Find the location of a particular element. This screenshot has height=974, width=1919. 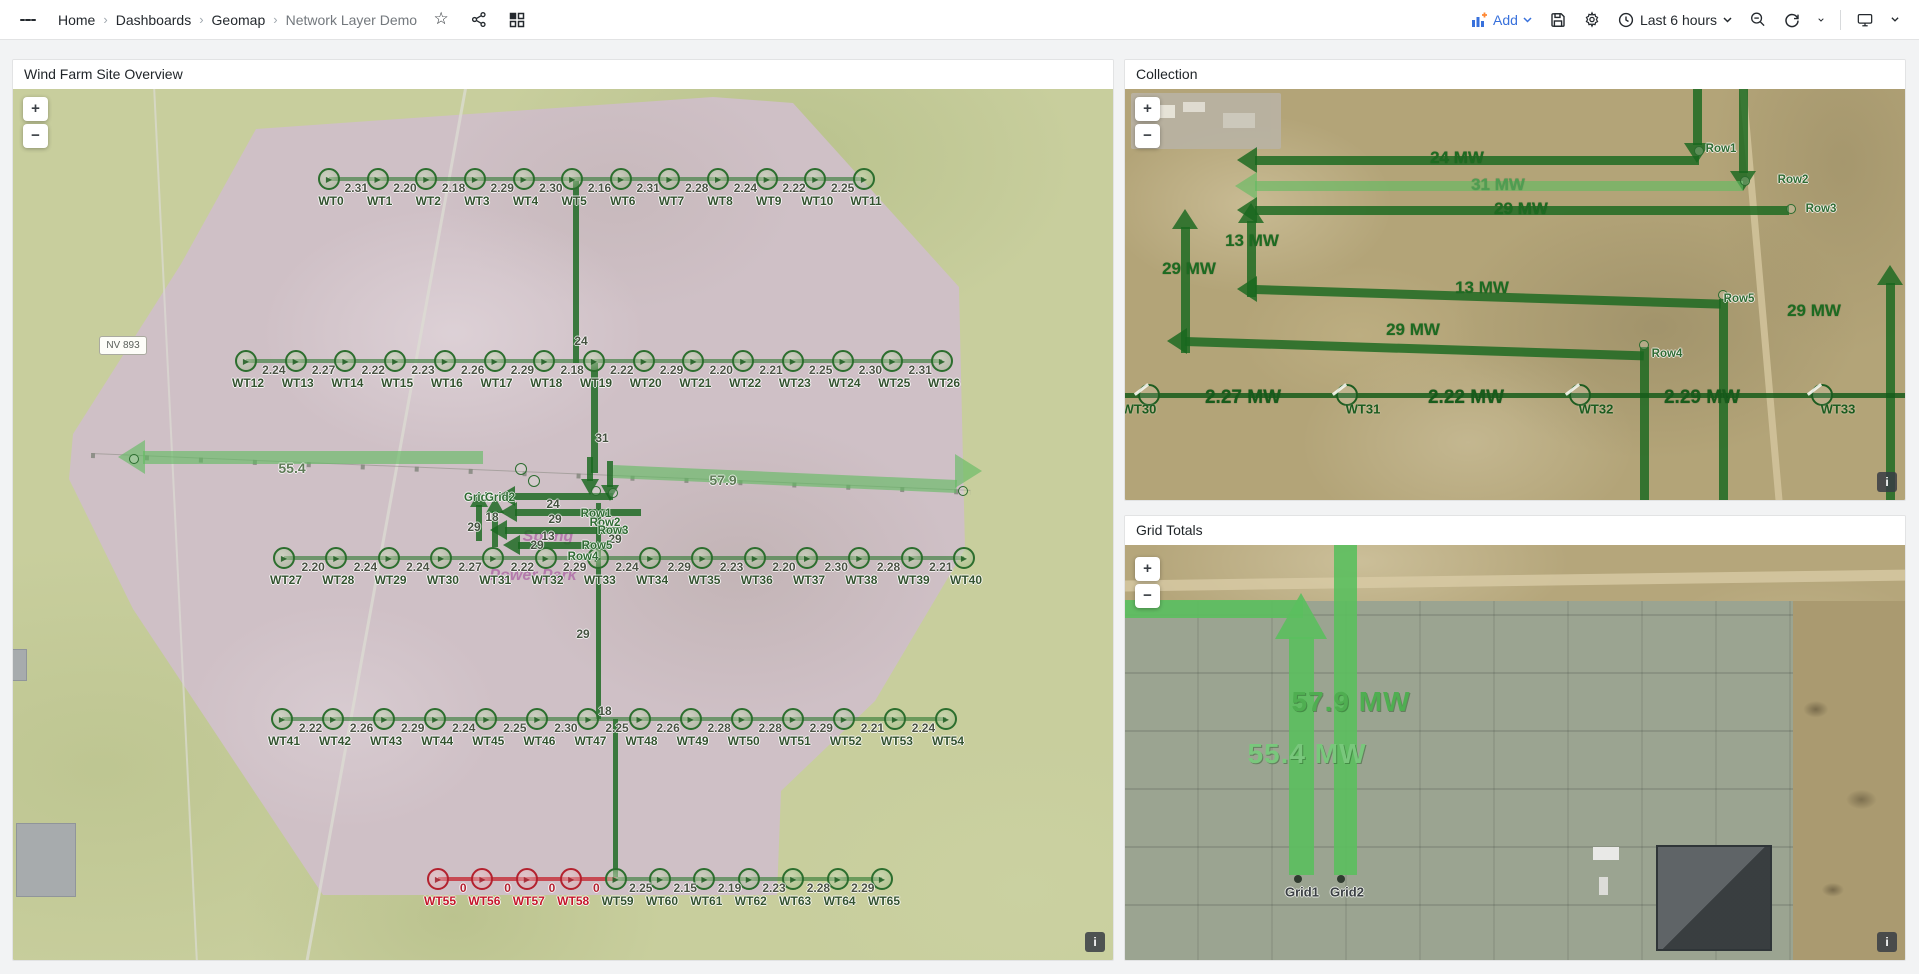

breadcrumb-home: Home is located at coordinates (76, 20).